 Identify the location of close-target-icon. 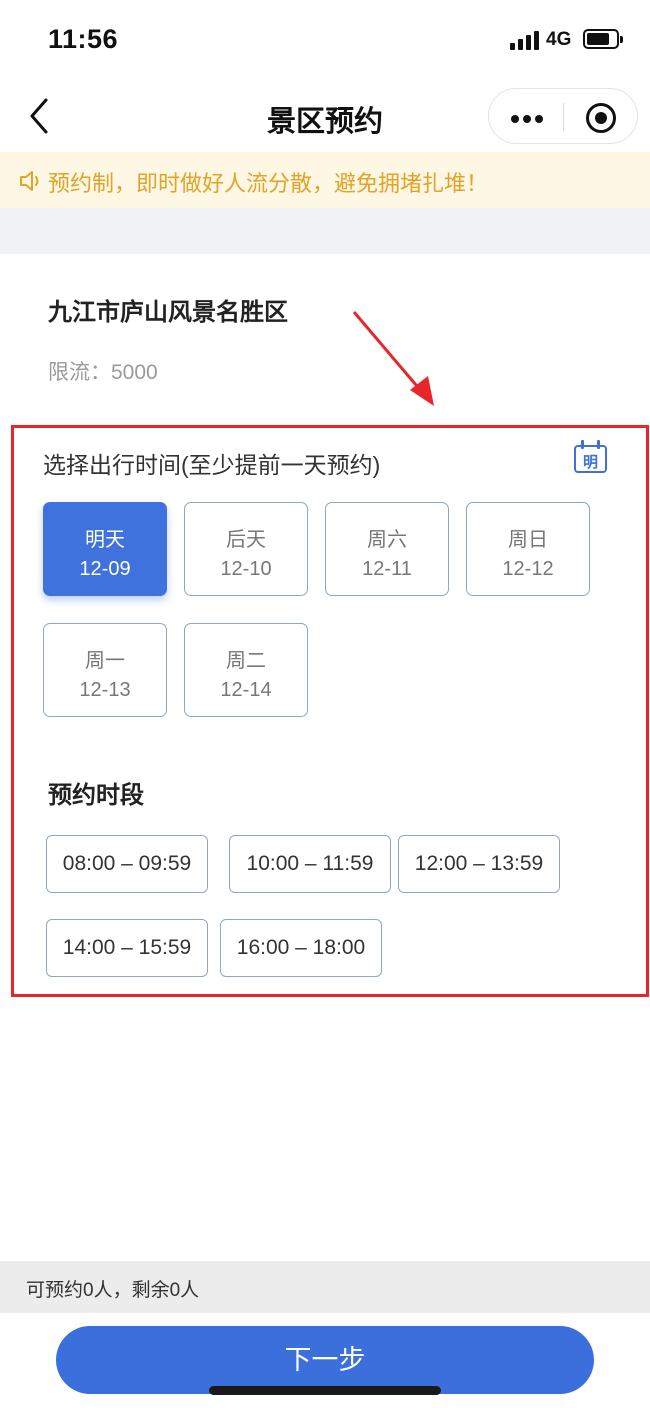
(601, 118).